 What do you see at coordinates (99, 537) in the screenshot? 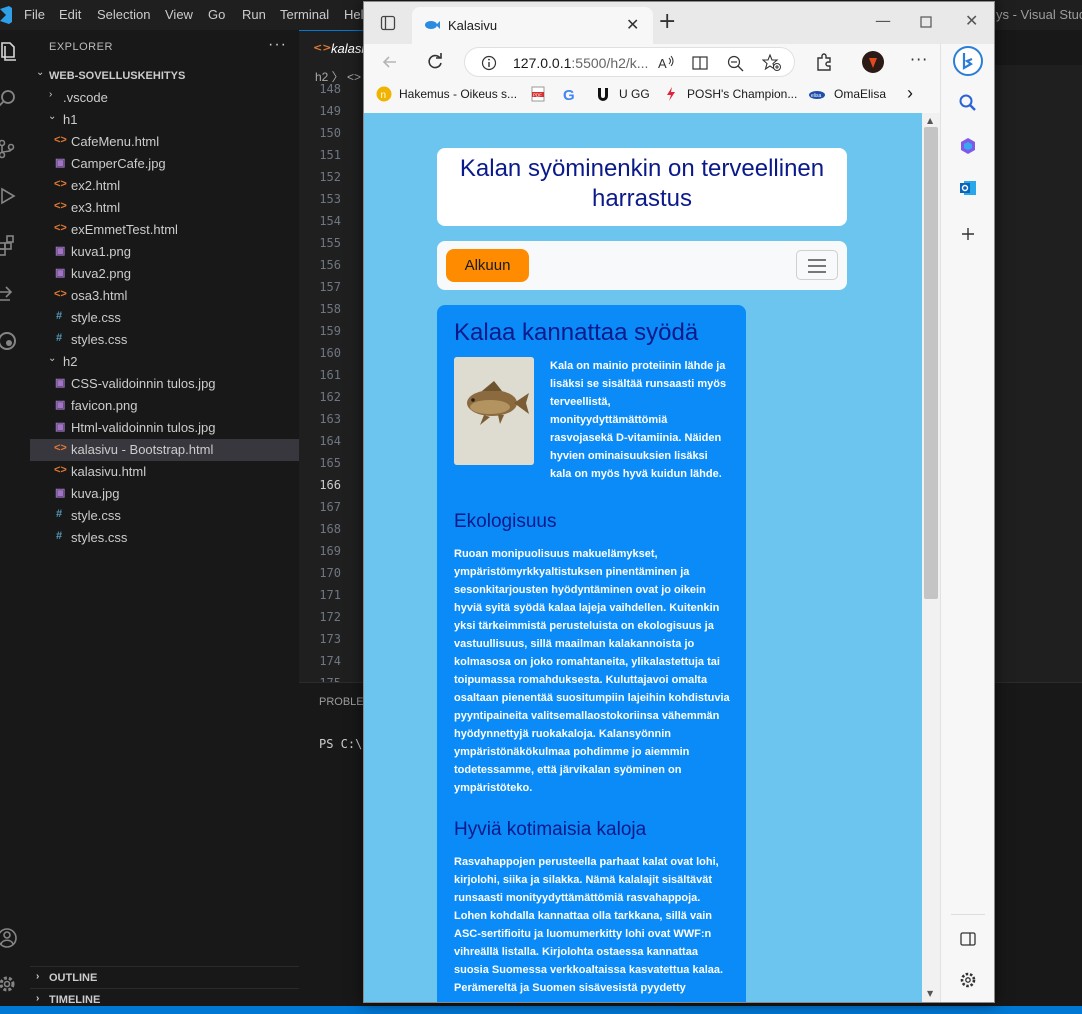
I see `file-label: styles.css` at bounding box center [99, 537].